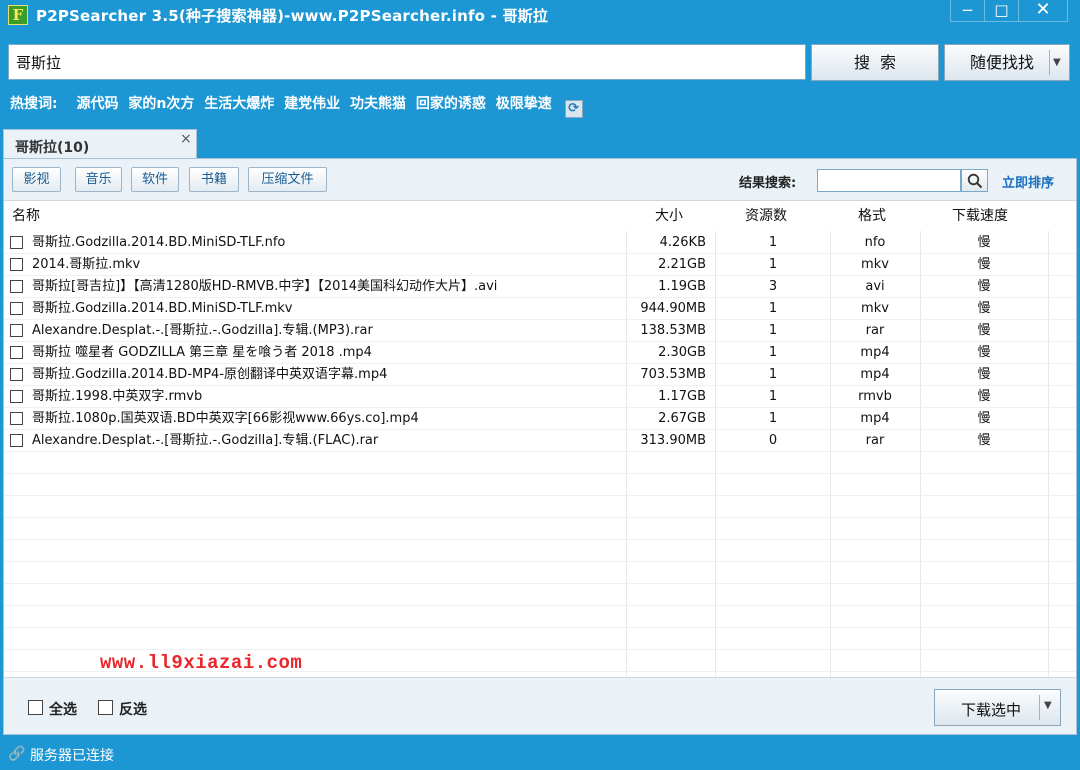 This screenshot has height=770, width=1080. I want to click on random-search-button: 随便找找 ▼, so click(1007, 62).